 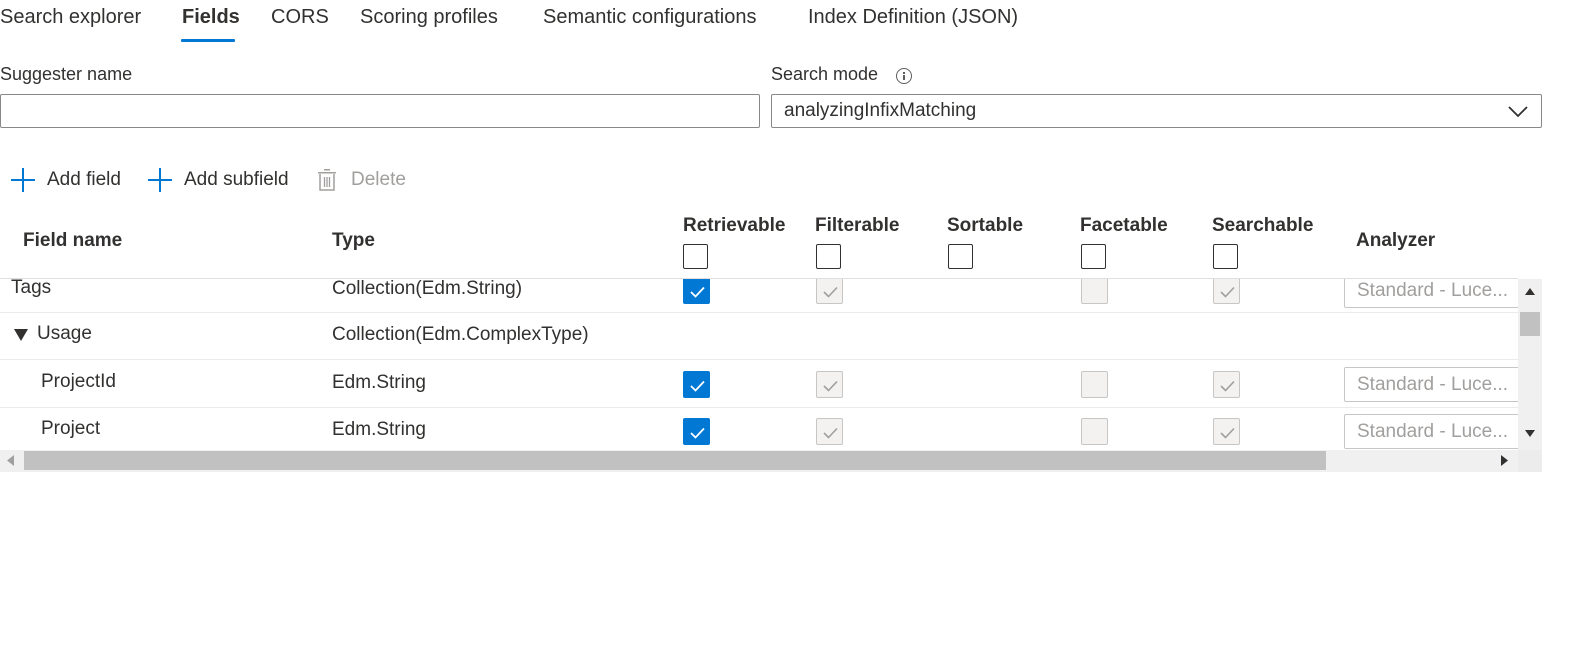 I want to click on column-header-type: Type, so click(x=353, y=241).